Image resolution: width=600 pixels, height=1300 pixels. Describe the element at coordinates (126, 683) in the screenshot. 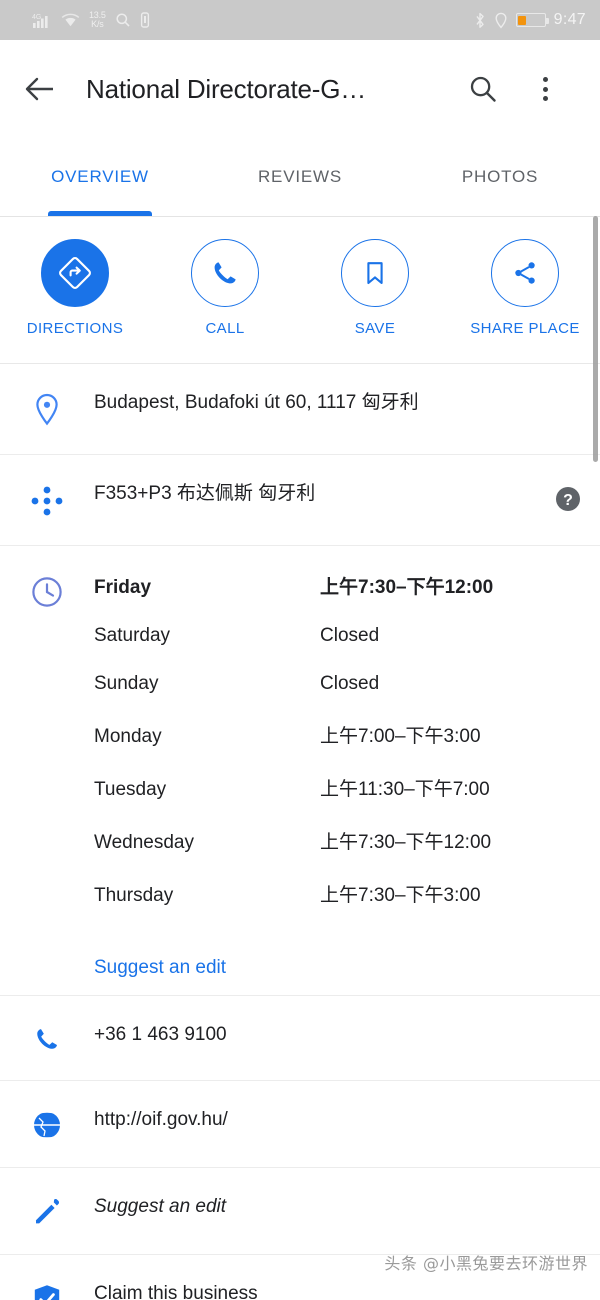

I see `hours-day: Sunday` at that location.